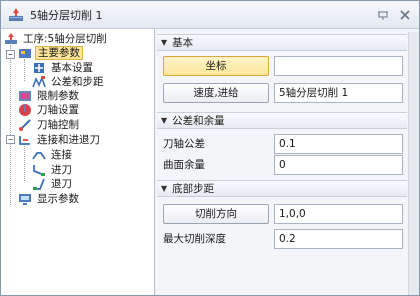 This screenshot has width=420, height=296. What do you see at coordinates (39, 184) in the screenshot?
I see `lead-out-icon` at bounding box center [39, 184].